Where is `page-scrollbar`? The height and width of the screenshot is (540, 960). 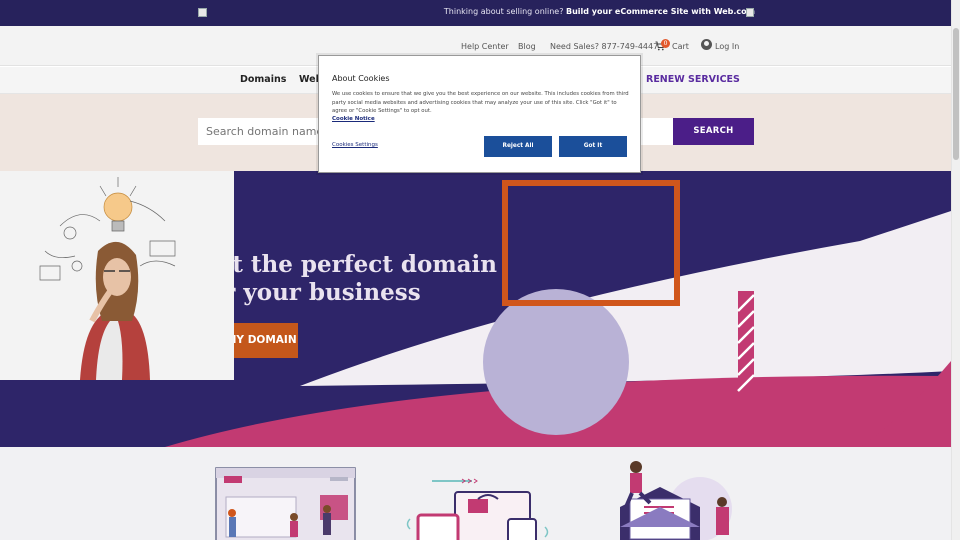
page-scrollbar is located at coordinates (955, 270).